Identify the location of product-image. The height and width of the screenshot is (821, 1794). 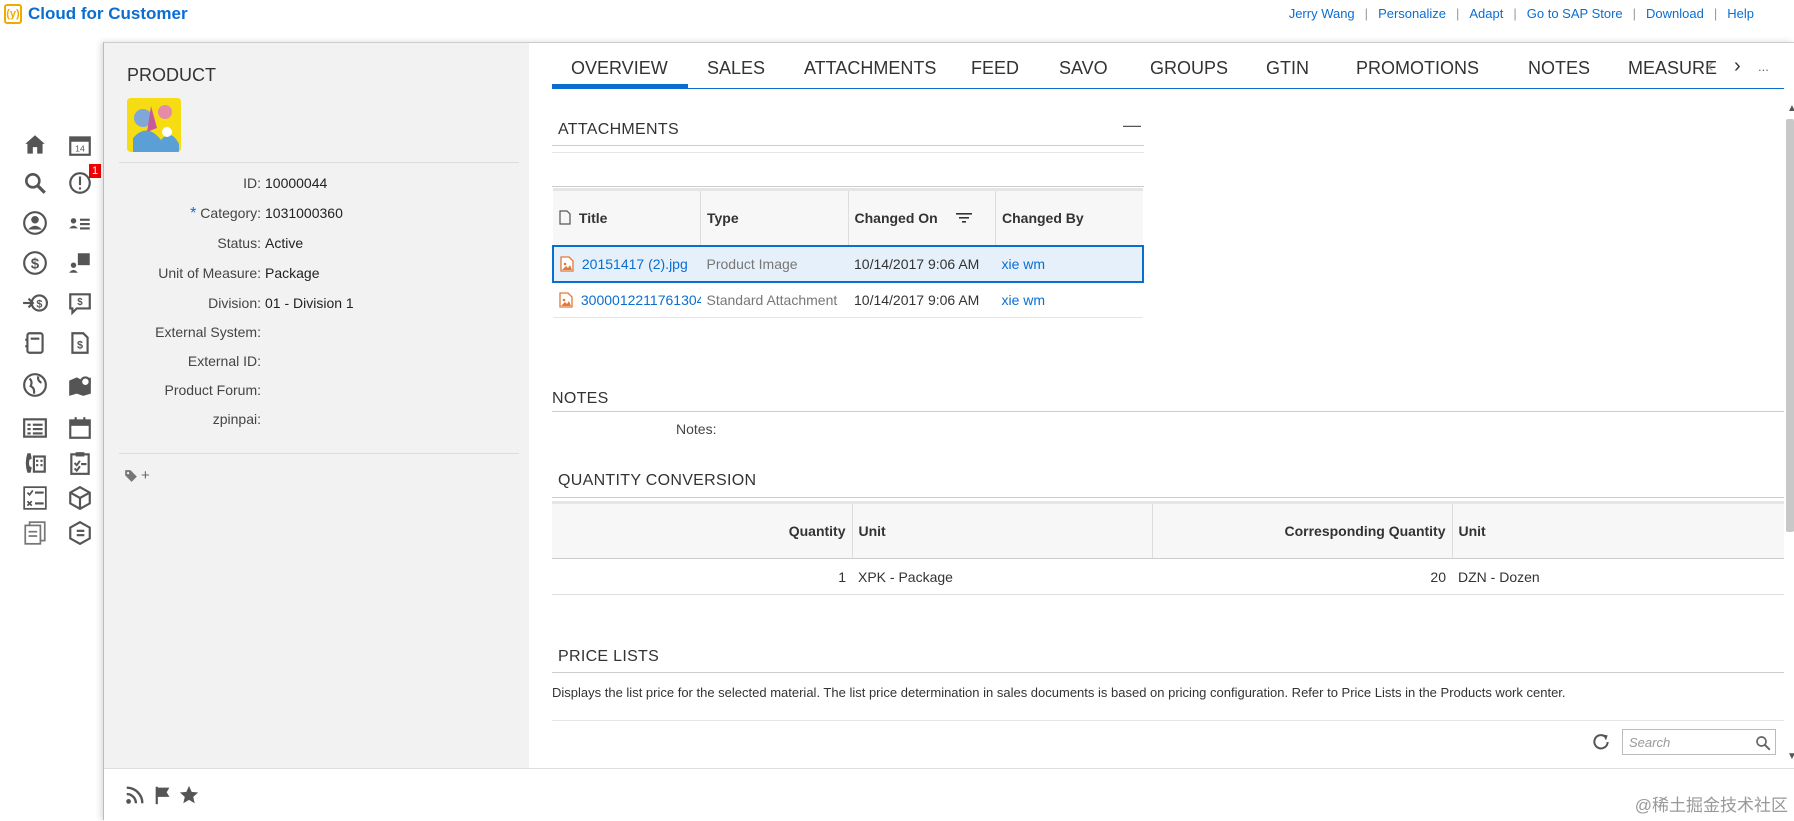
(154, 125).